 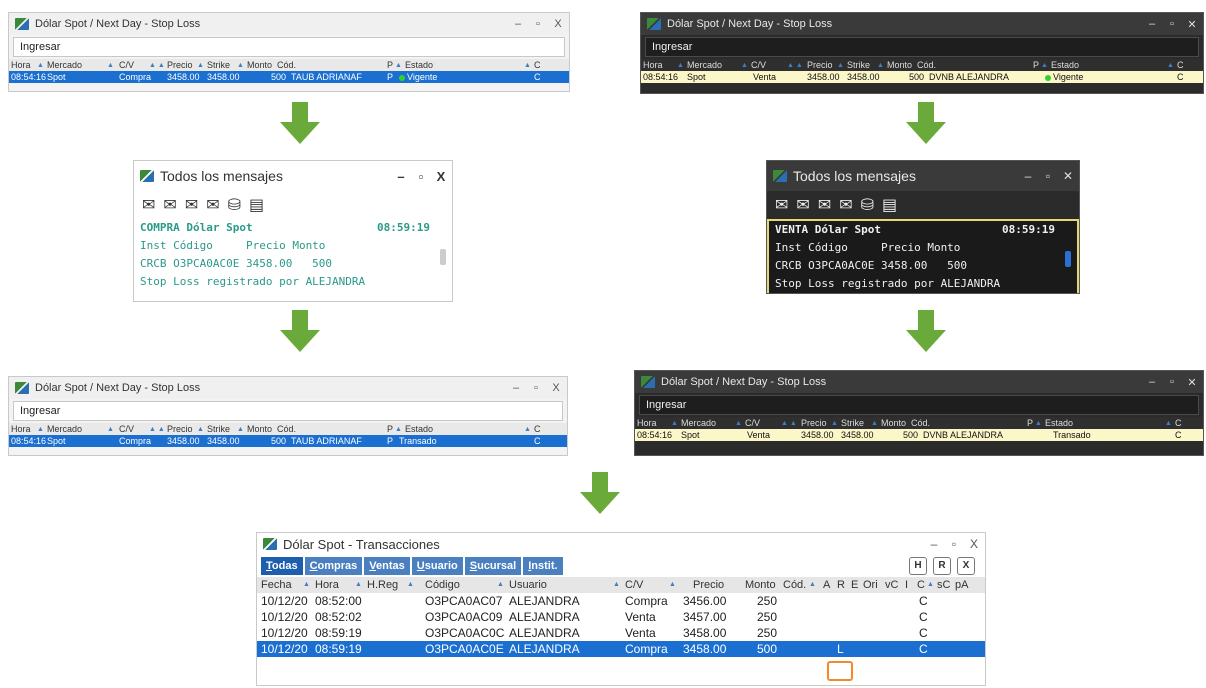 What do you see at coordinates (854, 585) in the screenshot?
I see `col-e: E` at bounding box center [854, 585].